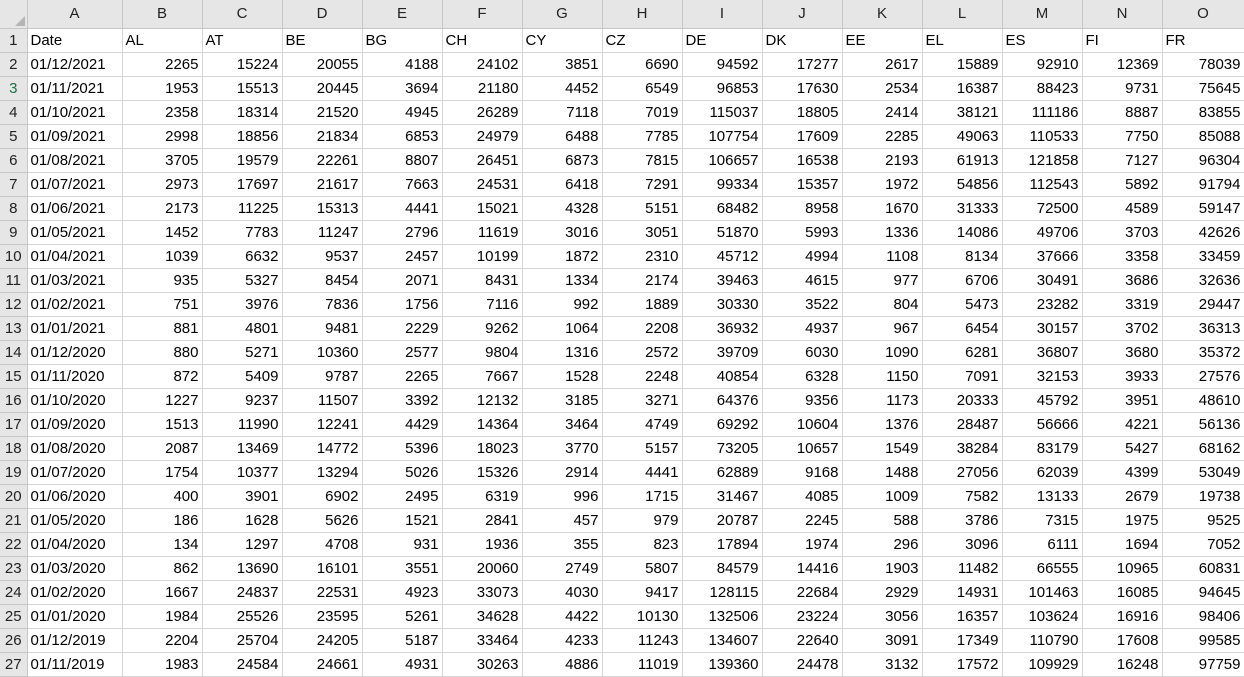 This screenshot has height=677, width=1244. What do you see at coordinates (1122, 496) in the screenshot?
I see `cell-n20: 2679` at bounding box center [1122, 496].